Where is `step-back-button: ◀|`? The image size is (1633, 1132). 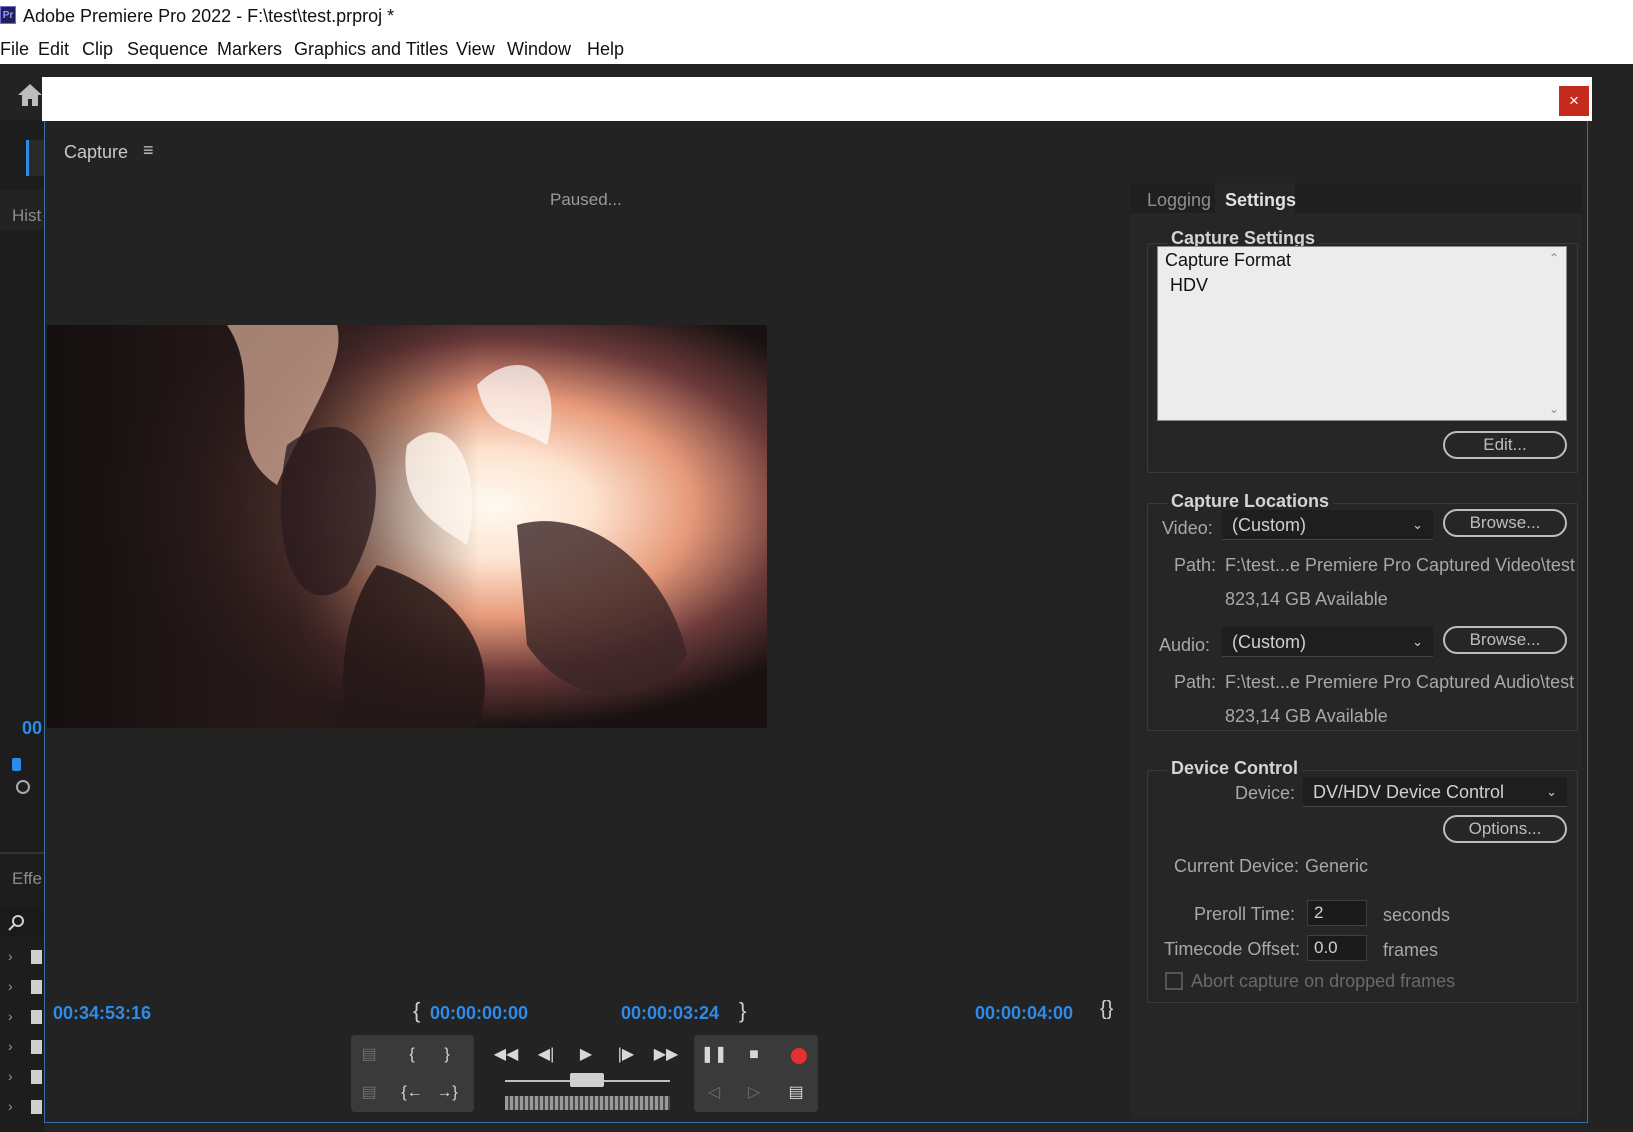 step-back-button: ◀| is located at coordinates (546, 1055).